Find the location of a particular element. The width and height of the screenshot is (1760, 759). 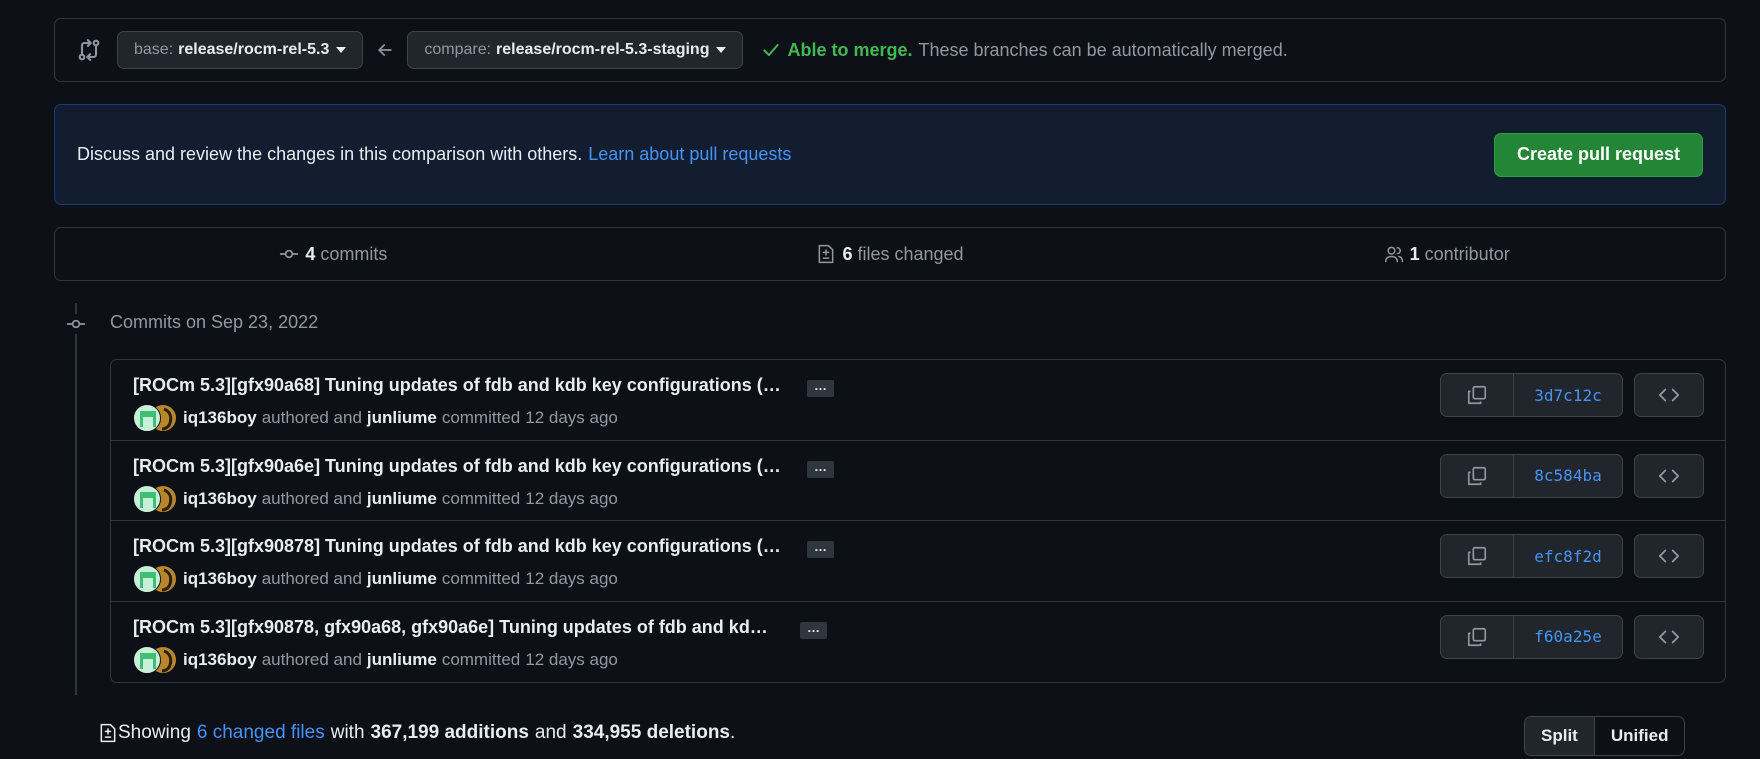

base-branch-label: base: is located at coordinates (154, 49).